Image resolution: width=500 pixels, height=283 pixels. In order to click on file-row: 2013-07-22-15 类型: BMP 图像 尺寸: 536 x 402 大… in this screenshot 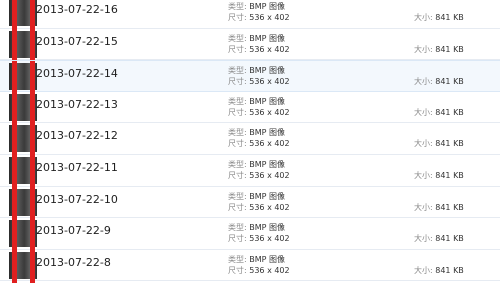, I will do `click(250, 45)`.